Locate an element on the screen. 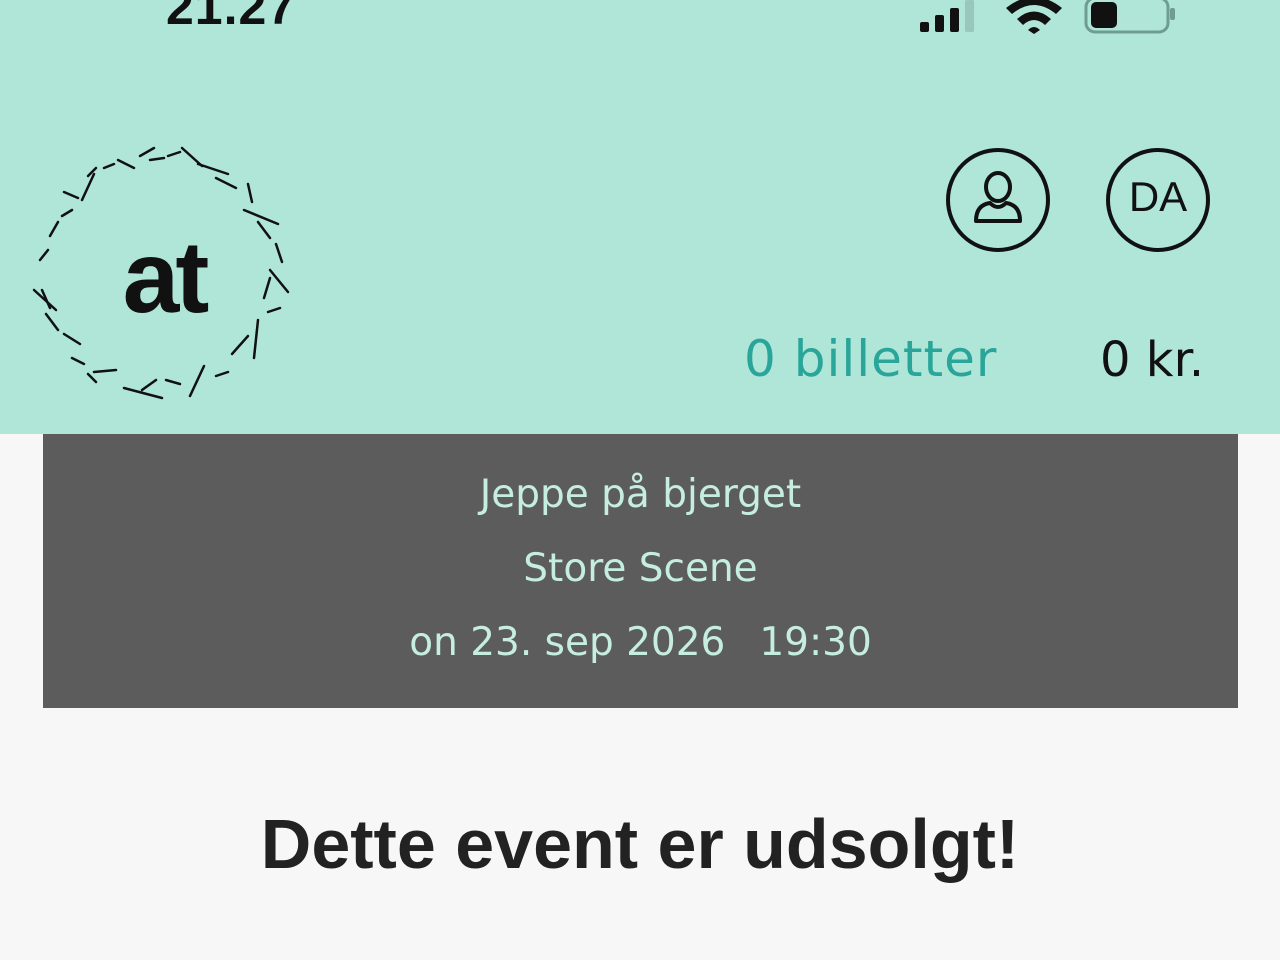 This screenshot has height=960, width=1280. wifi-icon is located at coordinates (1034, 17).